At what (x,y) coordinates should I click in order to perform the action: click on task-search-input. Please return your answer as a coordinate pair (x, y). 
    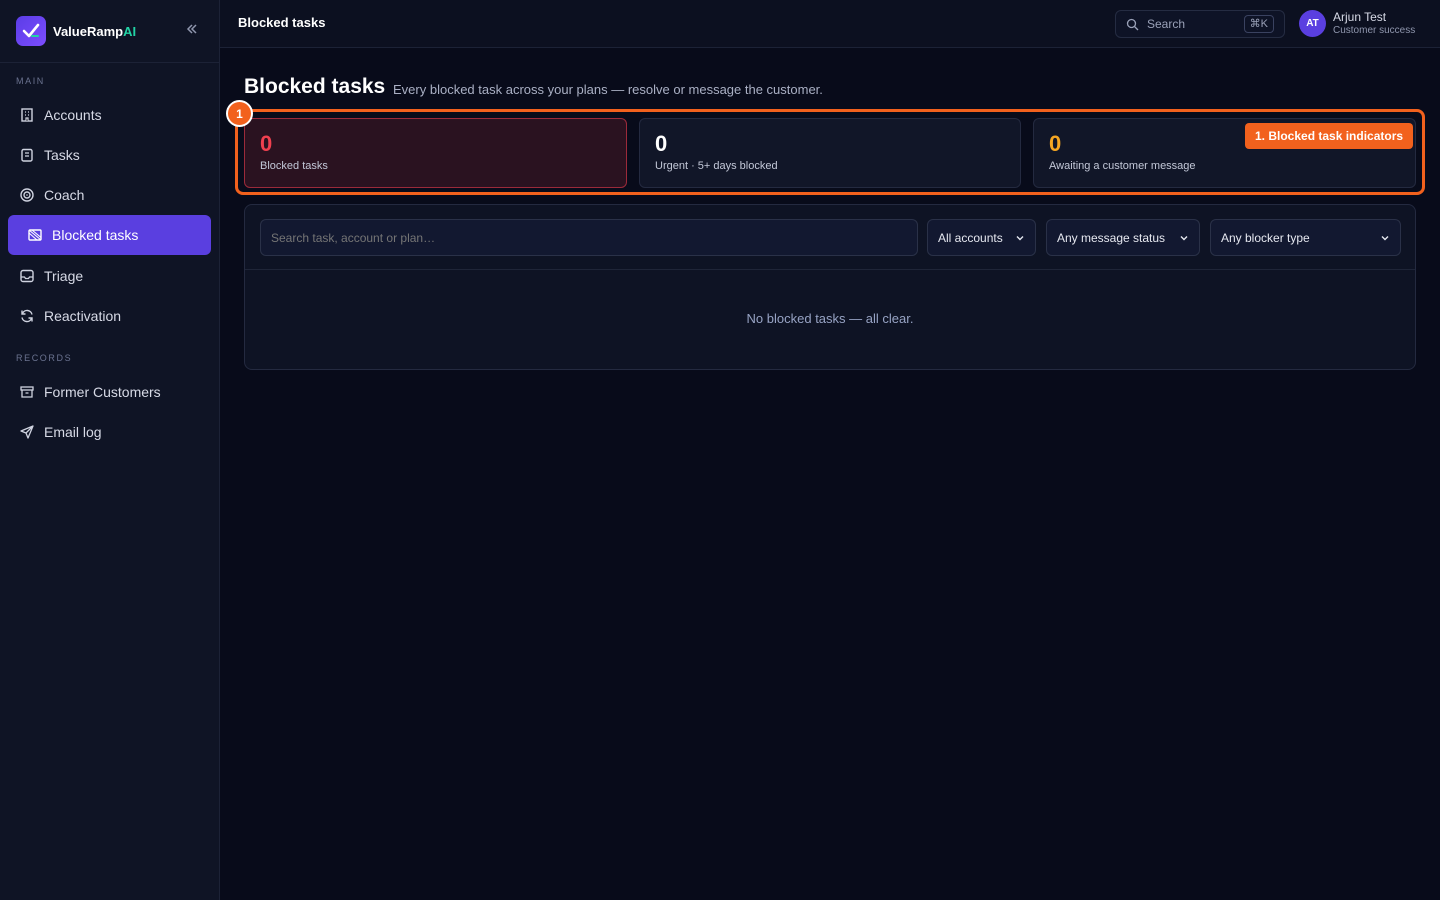
    Looking at the image, I should click on (589, 237).